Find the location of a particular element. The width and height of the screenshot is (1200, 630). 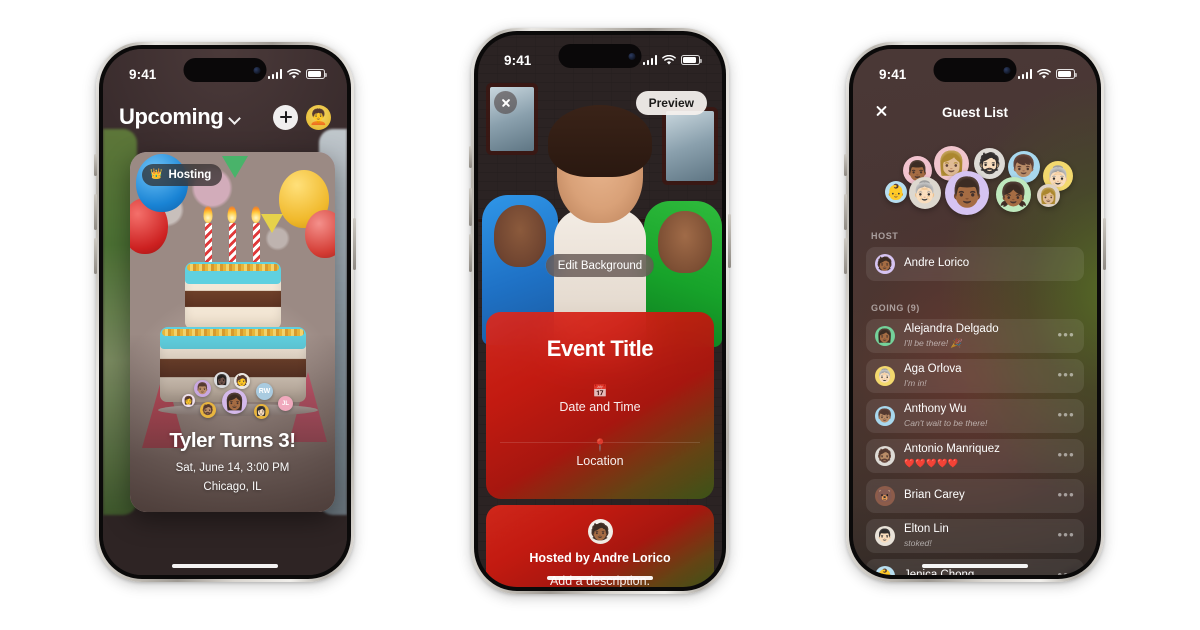

close-guest-list-button is located at coordinates (881, 110).